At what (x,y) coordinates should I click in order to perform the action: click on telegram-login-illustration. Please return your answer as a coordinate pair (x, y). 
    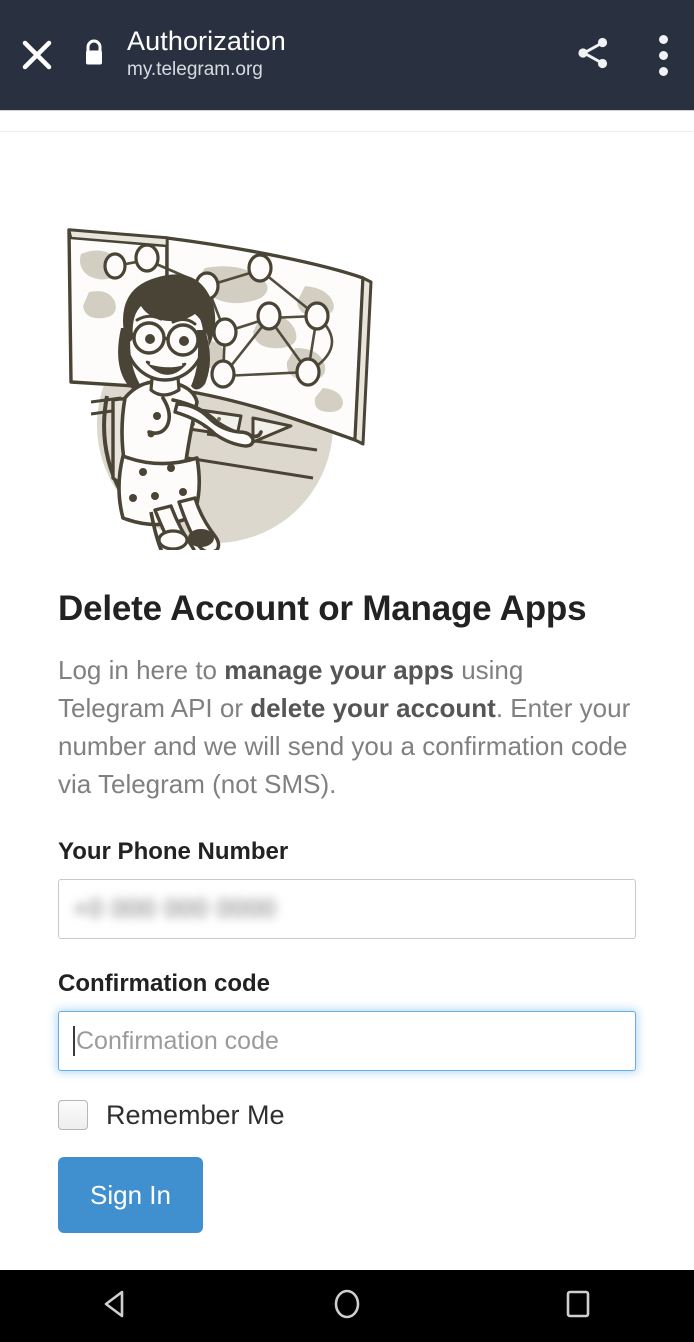
    Looking at the image, I should click on (220, 385).